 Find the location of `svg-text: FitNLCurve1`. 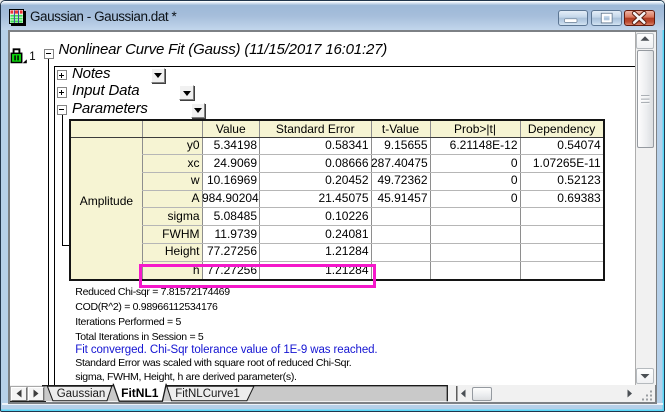

svg-text: FitNLCurve1 is located at coordinates (207, 394).